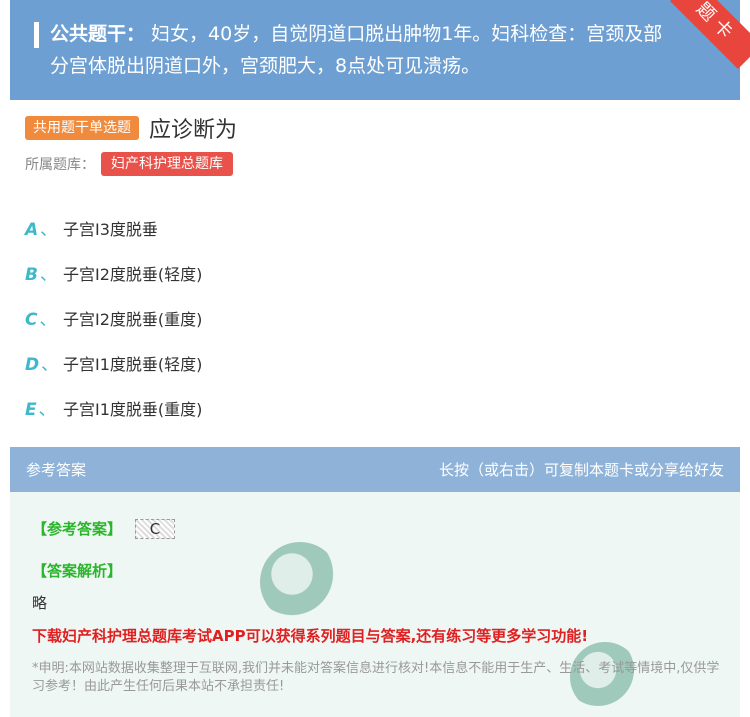 This screenshot has height=717, width=750. I want to click on question-title: 应诊断为, so click(193, 130).